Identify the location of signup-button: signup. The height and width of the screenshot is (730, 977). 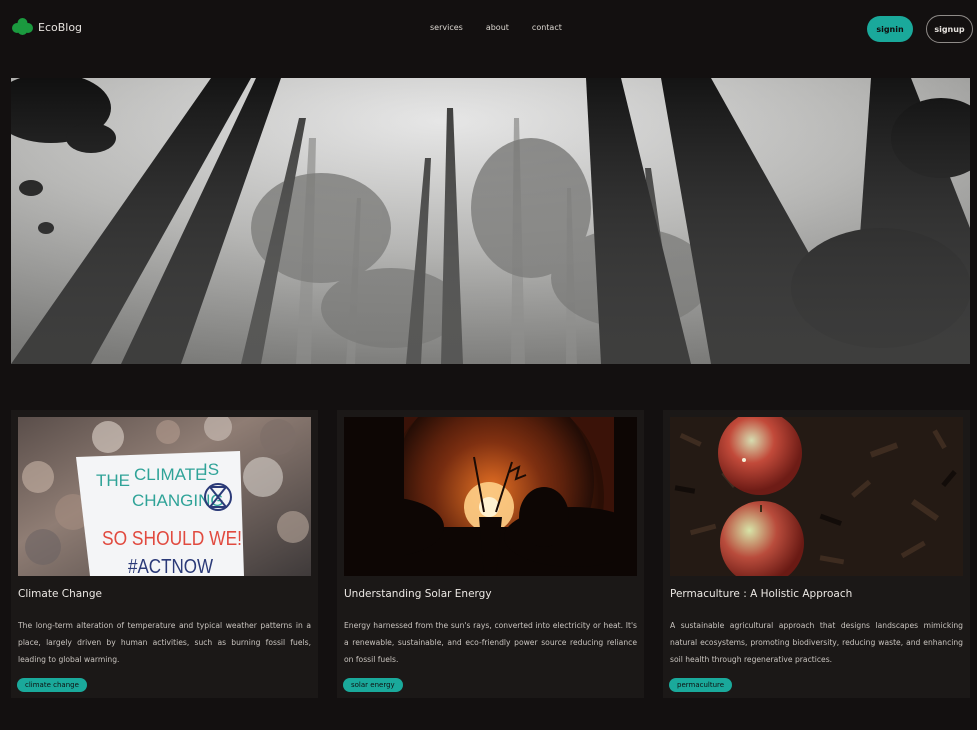
(949, 29).